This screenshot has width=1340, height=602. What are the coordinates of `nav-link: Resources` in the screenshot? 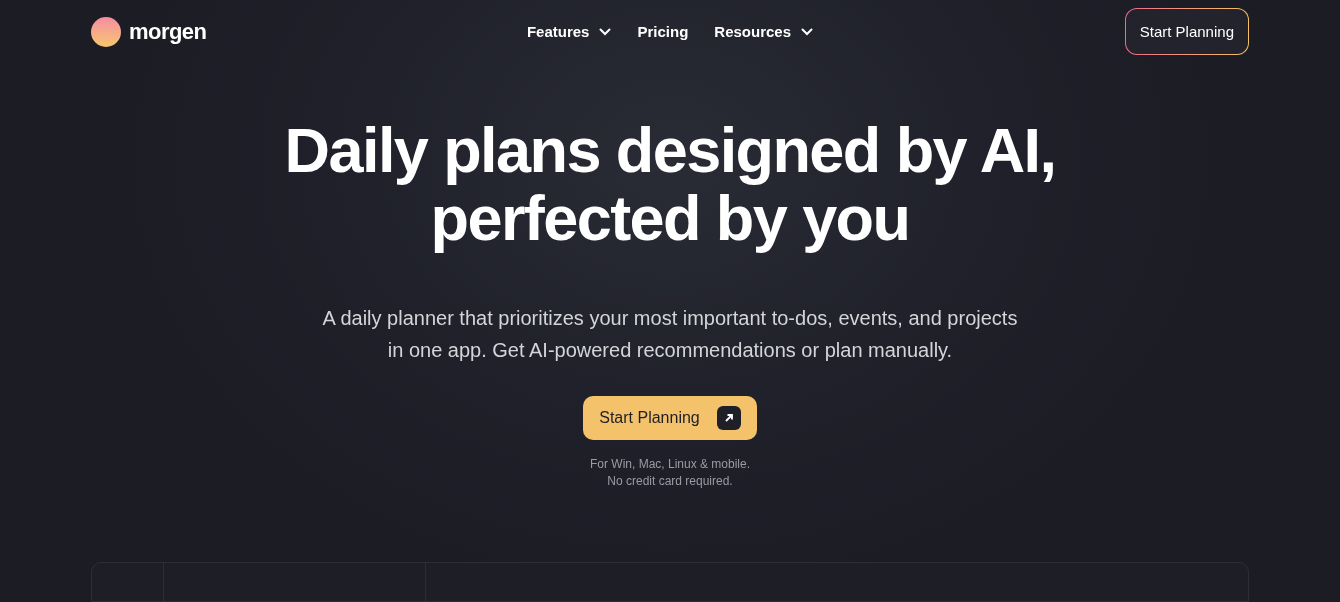 It's located at (764, 31).